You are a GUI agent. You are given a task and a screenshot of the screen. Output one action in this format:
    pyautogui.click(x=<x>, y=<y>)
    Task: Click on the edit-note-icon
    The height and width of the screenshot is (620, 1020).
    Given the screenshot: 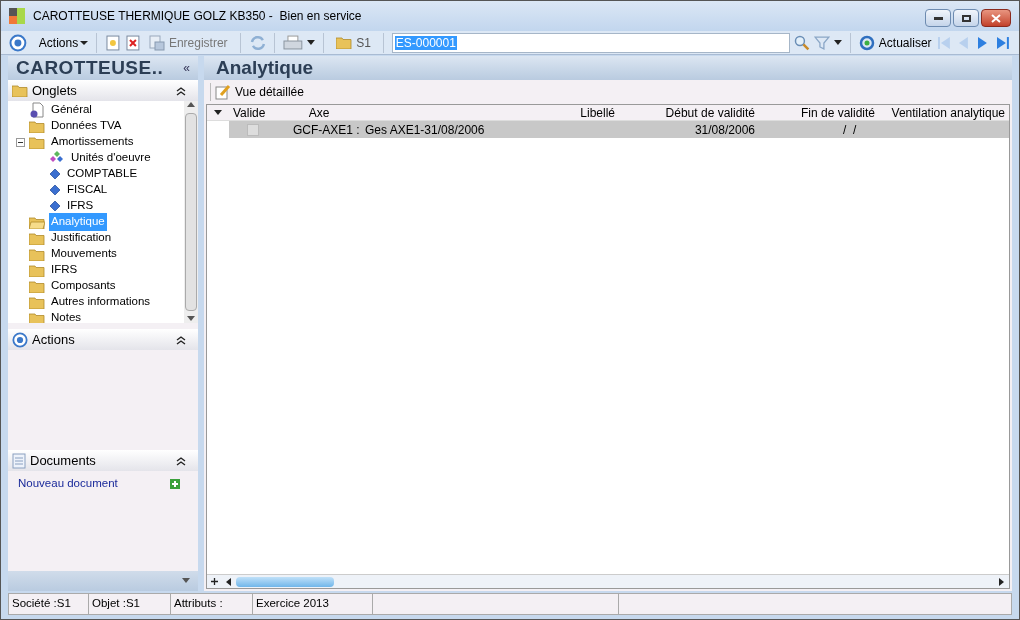 What is the action you would take?
    pyautogui.click(x=223, y=92)
    